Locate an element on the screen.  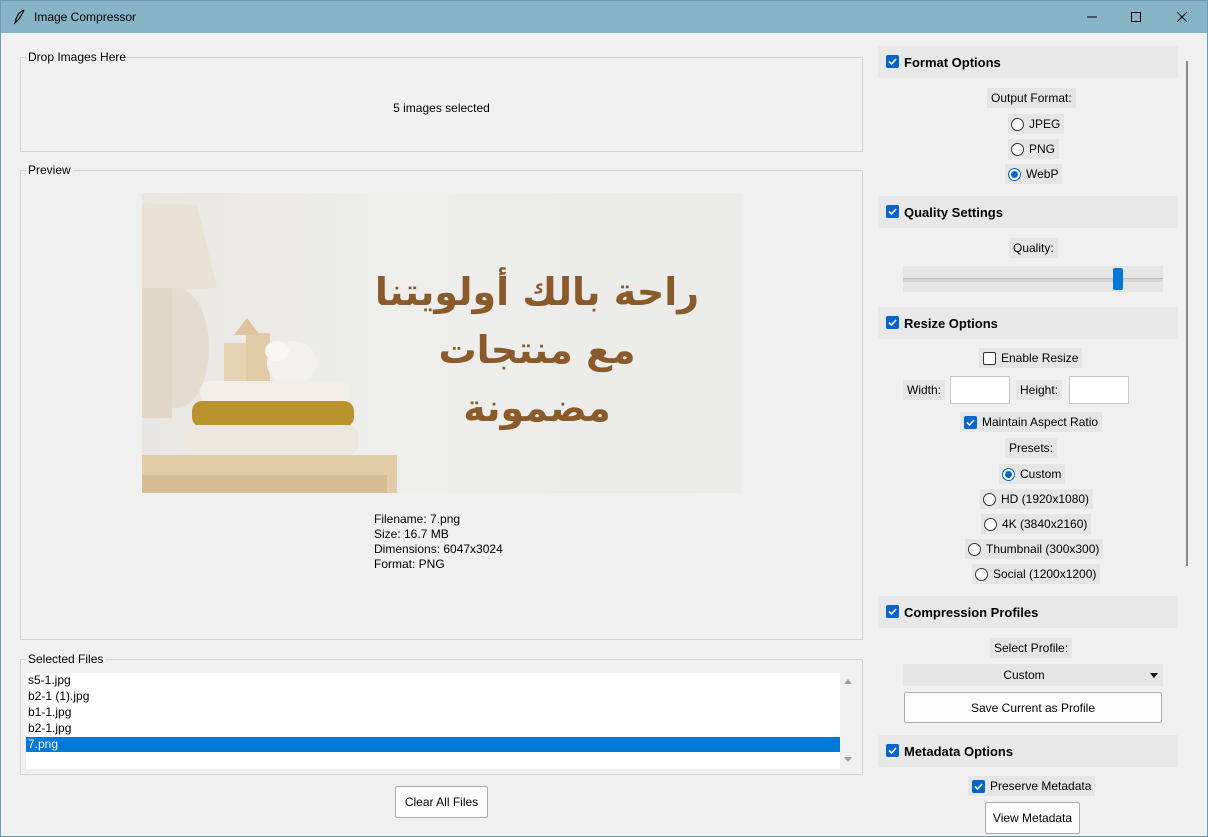
quality-slider-thumb is located at coordinates (1118, 279).